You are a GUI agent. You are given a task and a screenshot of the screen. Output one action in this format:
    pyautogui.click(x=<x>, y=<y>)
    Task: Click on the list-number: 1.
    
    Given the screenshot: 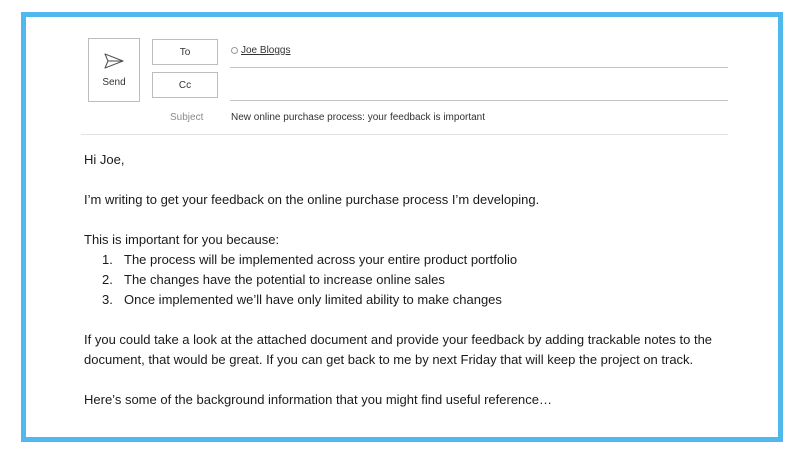 What is the action you would take?
    pyautogui.click(x=107, y=259)
    